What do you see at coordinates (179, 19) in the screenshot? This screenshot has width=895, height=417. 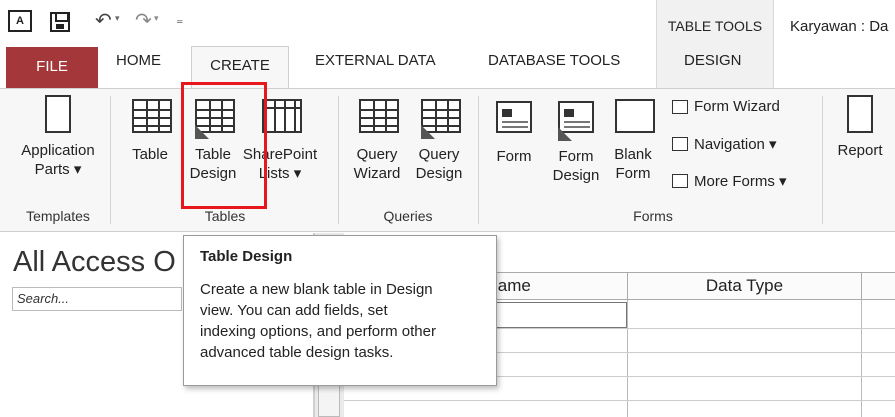 I see `customize-qat-icon: ₌` at bounding box center [179, 19].